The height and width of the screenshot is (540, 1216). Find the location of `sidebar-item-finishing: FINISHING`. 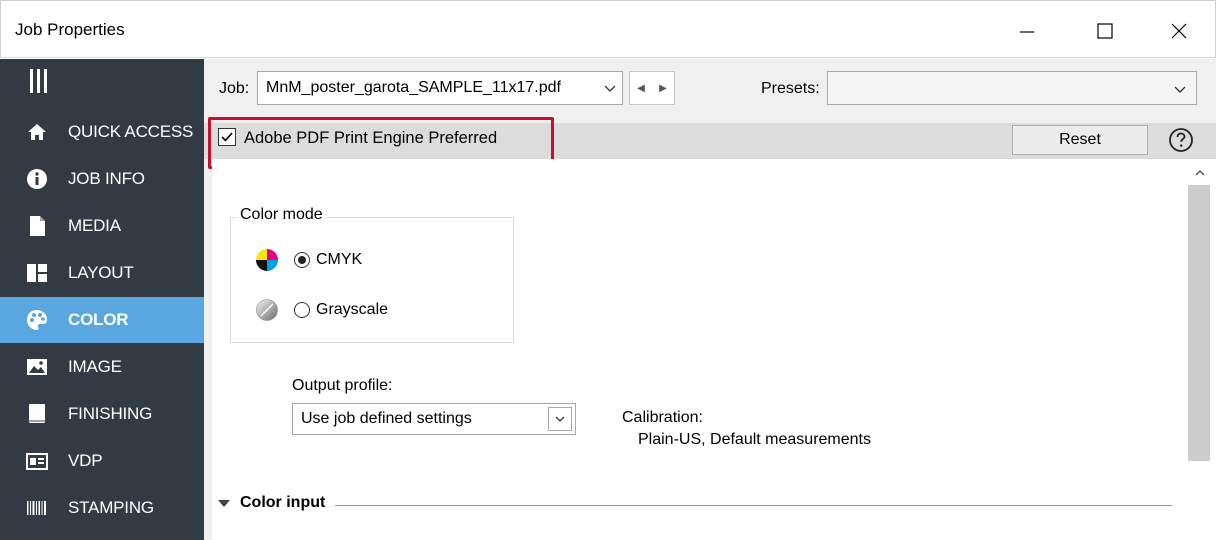

sidebar-item-finishing: FINISHING is located at coordinates (102, 414).